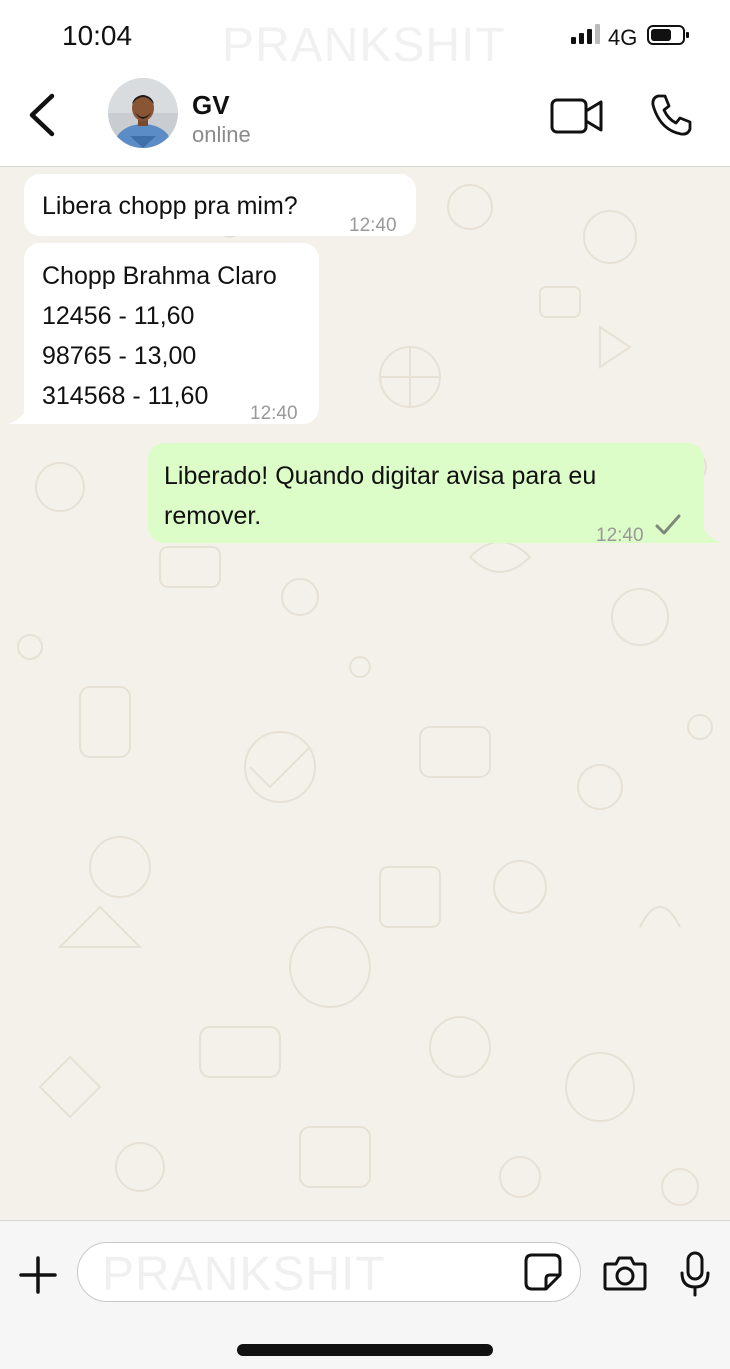 The height and width of the screenshot is (1369, 730). What do you see at coordinates (668, 524) in the screenshot?
I see `single-check-icon` at bounding box center [668, 524].